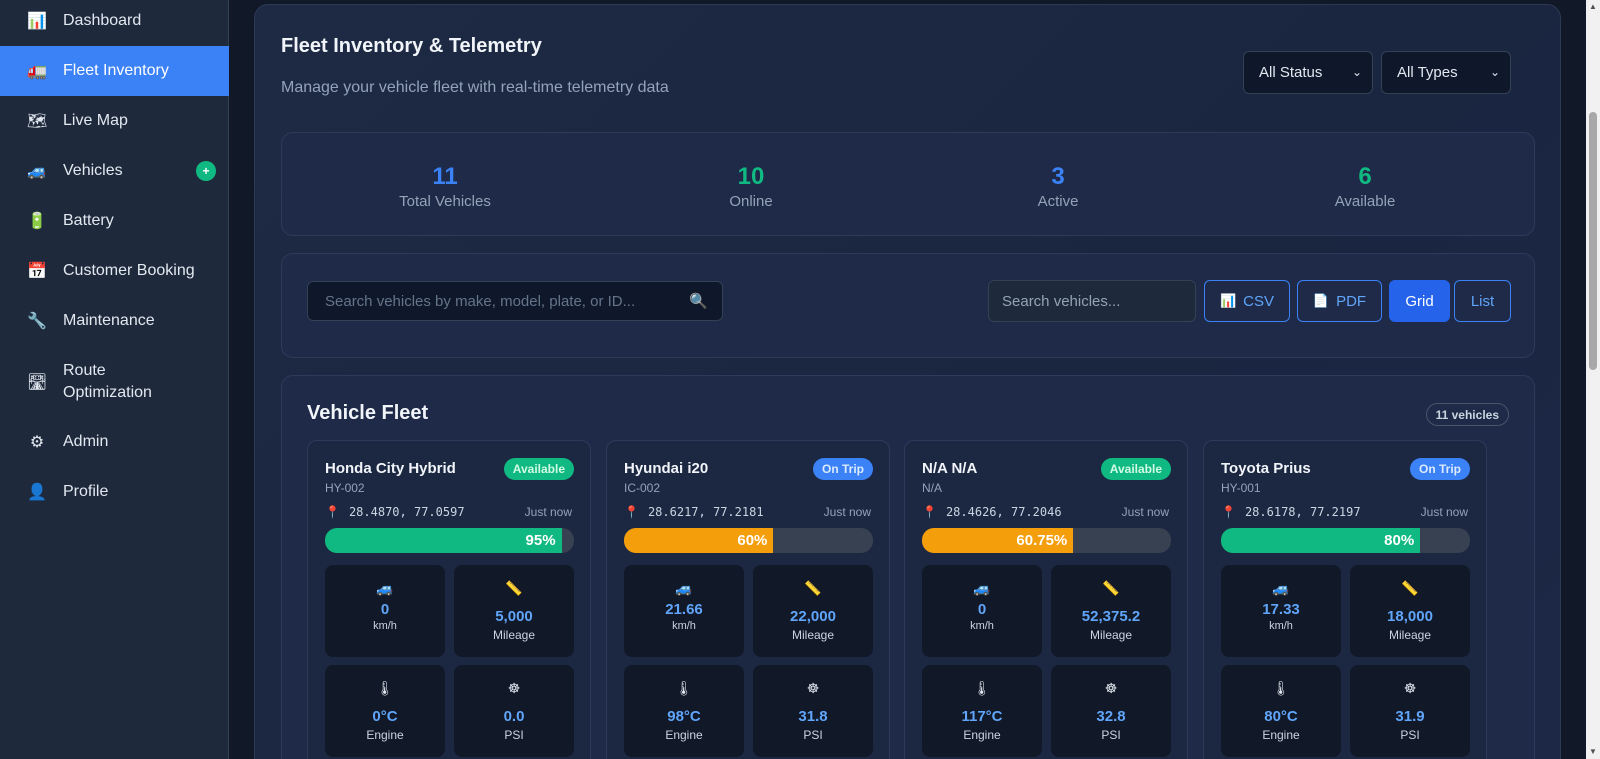 This screenshot has width=1600, height=759. Describe the element at coordinates (843, 469) in the screenshot. I see `status-badge: On Trip` at that location.